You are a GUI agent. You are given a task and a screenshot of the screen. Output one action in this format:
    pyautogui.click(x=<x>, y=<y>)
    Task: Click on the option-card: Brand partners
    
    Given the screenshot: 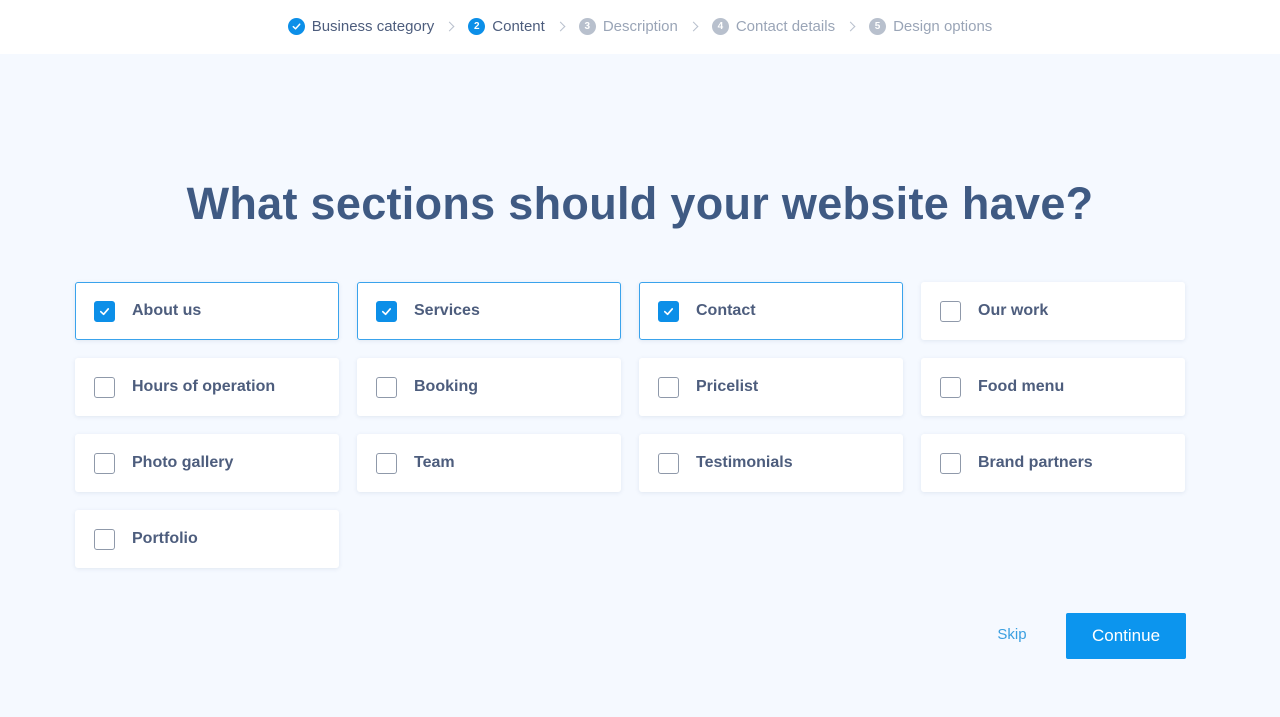 What is the action you would take?
    pyautogui.click(x=1053, y=463)
    